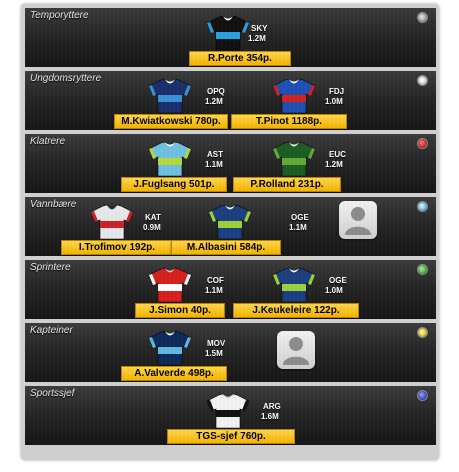  I want to click on rider-team-code: COF, so click(215, 280).